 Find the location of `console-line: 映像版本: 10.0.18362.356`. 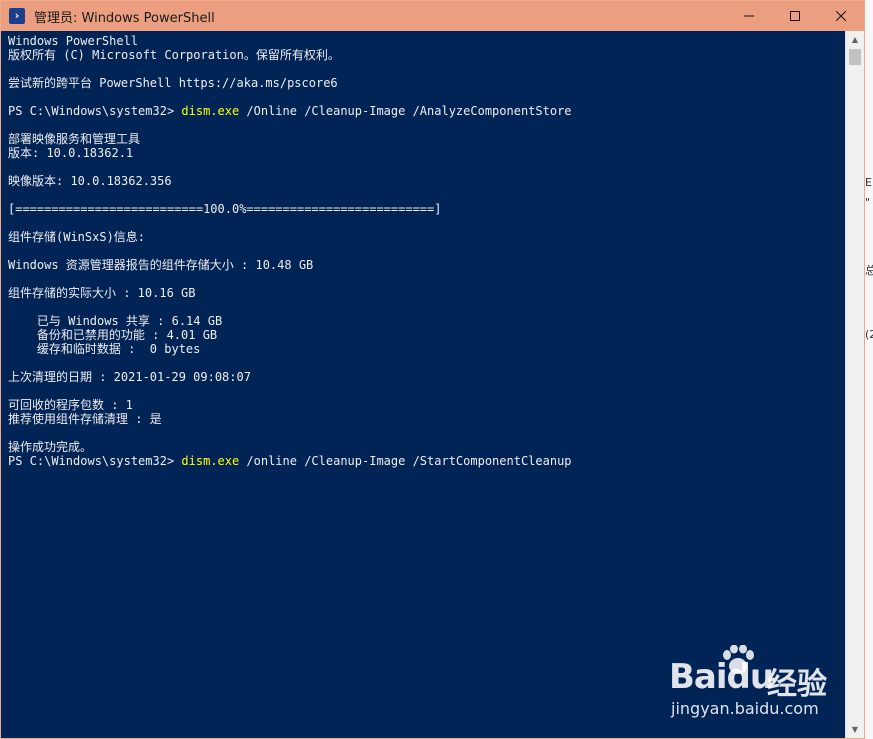

console-line: 映像版本: 10.0.18362.356 is located at coordinates (90, 181).